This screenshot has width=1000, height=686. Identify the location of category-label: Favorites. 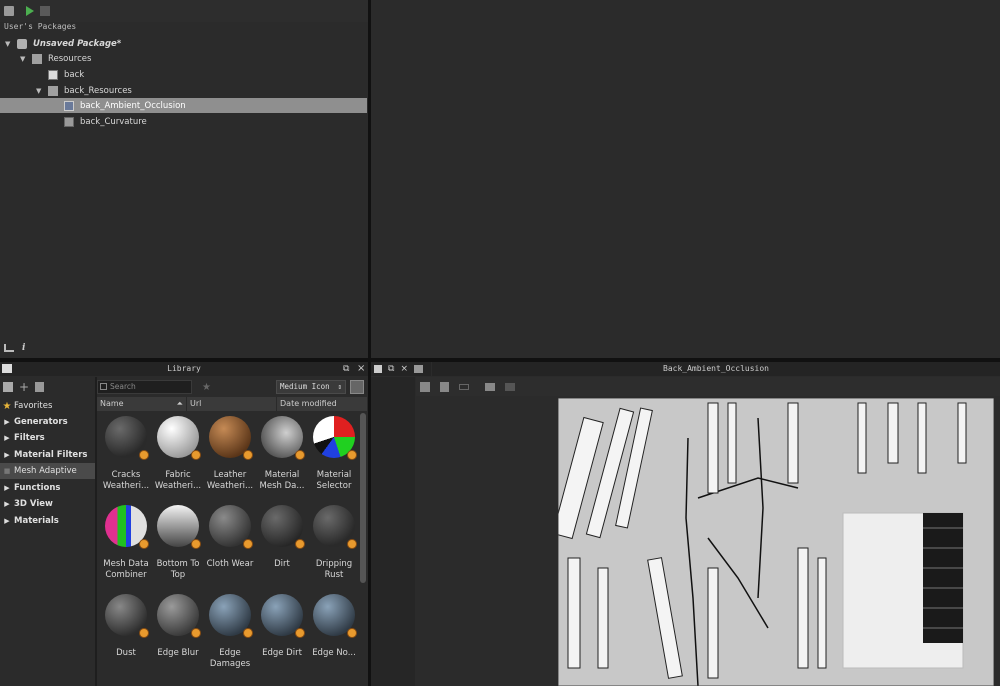
(33, 406).